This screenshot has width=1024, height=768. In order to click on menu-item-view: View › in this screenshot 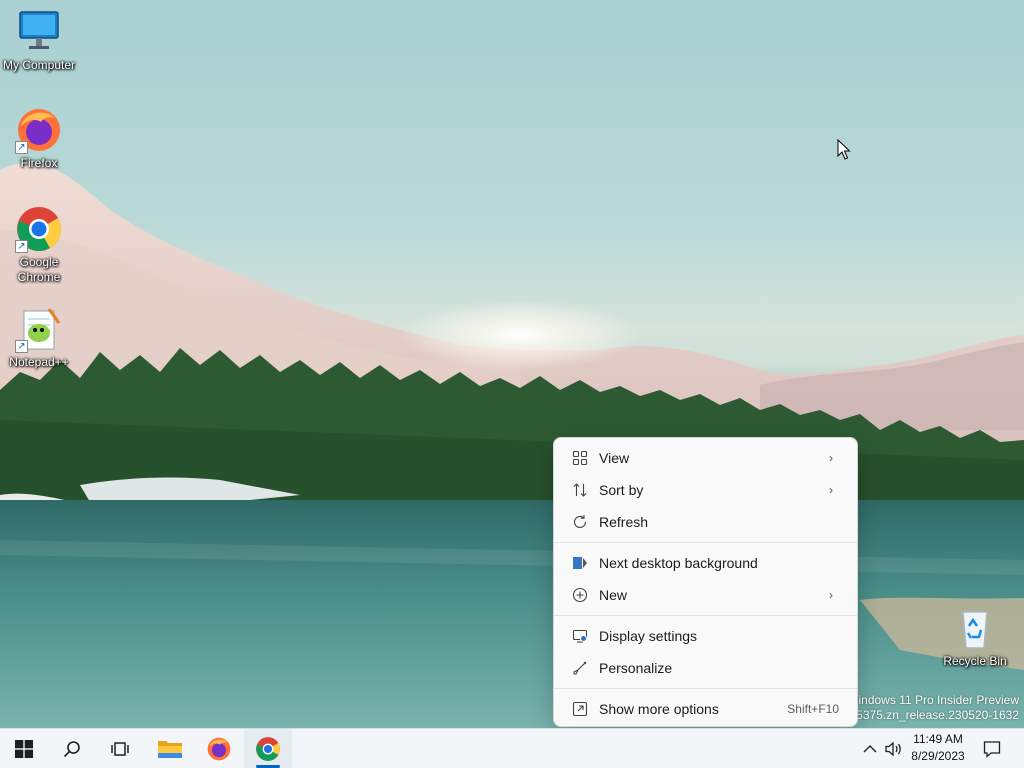, I will do `click(705, 458)`.